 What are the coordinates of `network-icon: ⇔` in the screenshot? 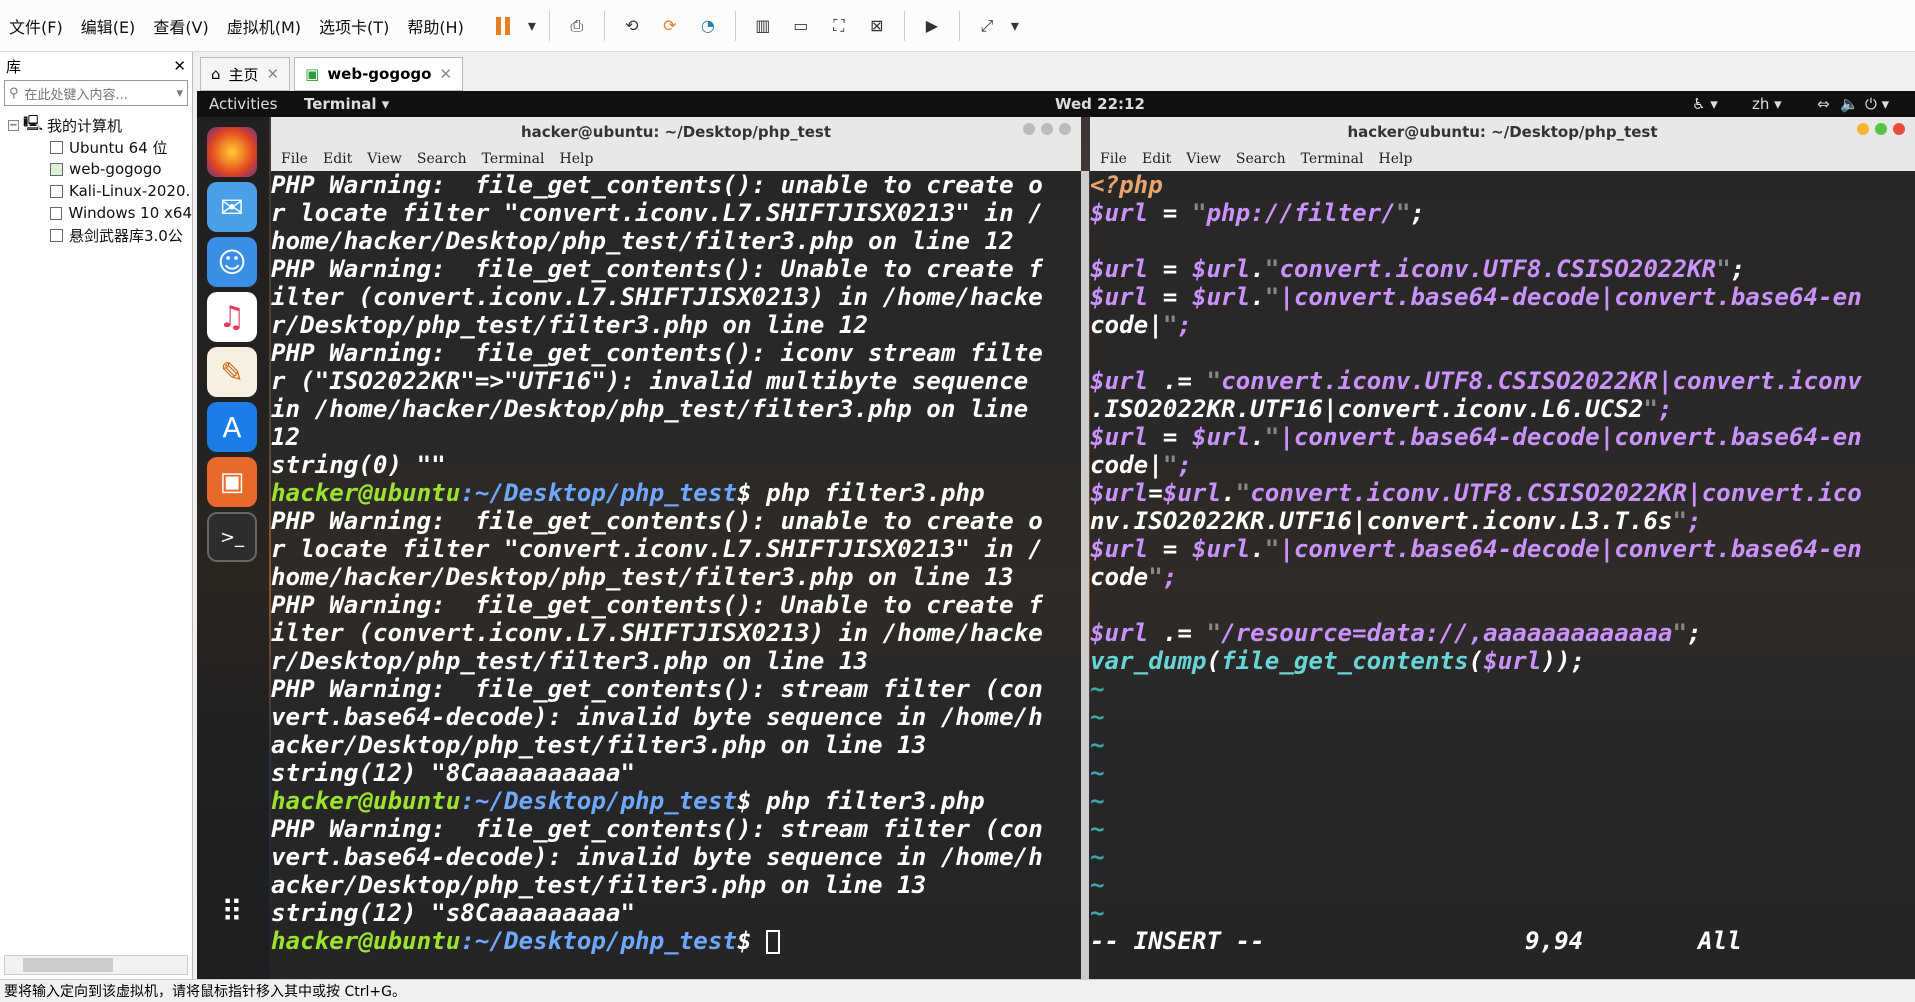 It's located at (1823, 104).